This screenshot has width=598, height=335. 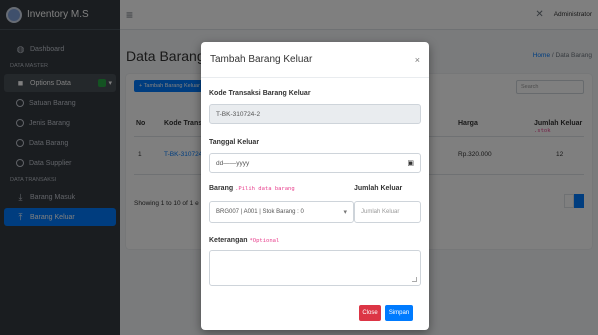 I want to click on barang-label-text: Barang, so click(x=221, y=188).